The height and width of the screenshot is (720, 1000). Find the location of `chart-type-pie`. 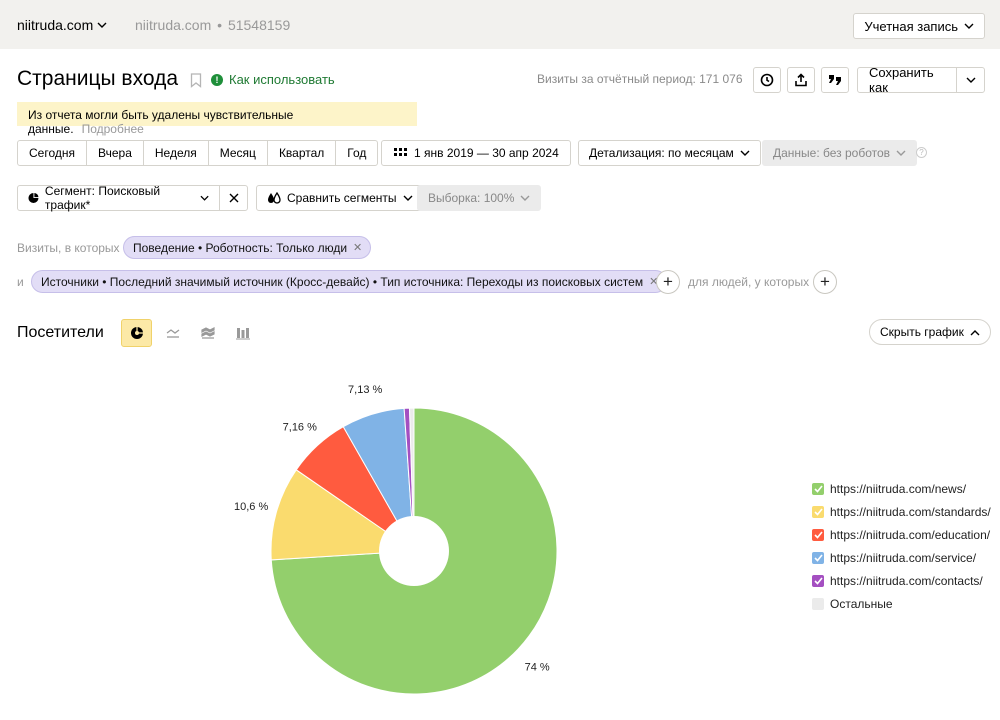

chart-type-pie is located at coordinates (136, 333).